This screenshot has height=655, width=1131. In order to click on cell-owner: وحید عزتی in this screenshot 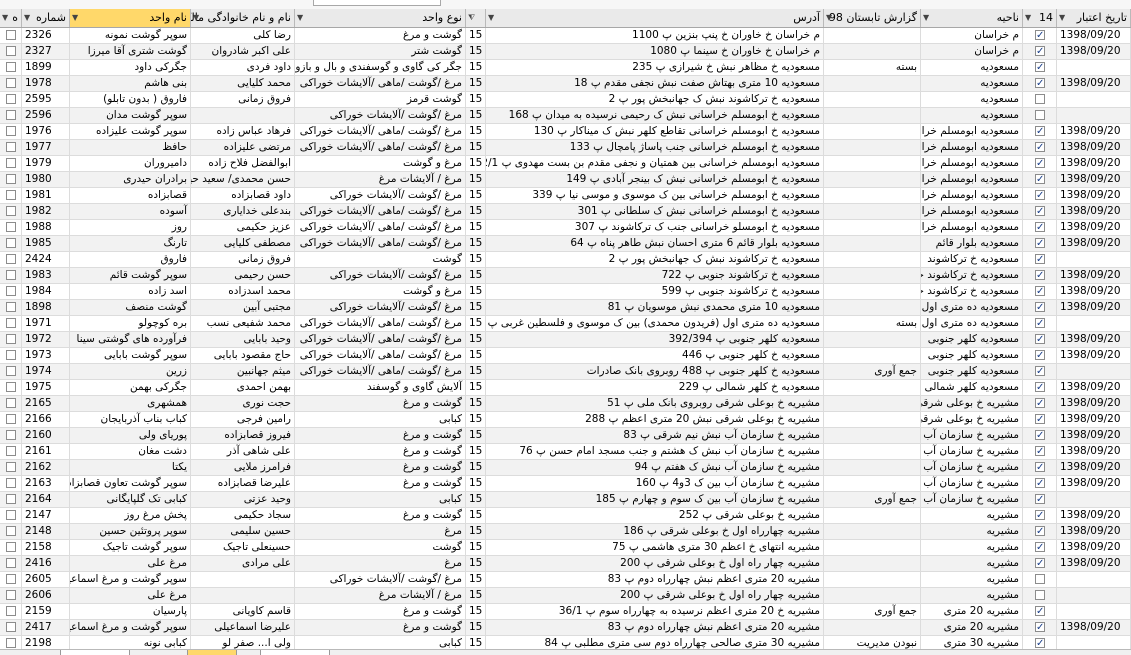, I will do `click(243, 499)`.